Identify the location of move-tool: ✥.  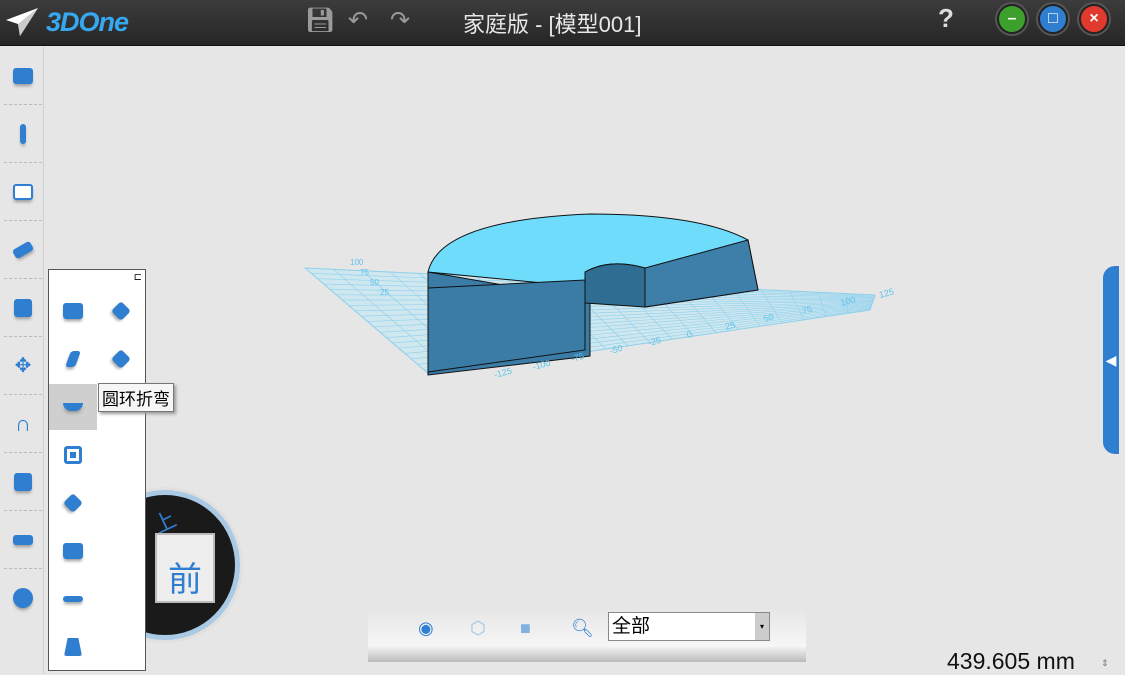
(23, 366).